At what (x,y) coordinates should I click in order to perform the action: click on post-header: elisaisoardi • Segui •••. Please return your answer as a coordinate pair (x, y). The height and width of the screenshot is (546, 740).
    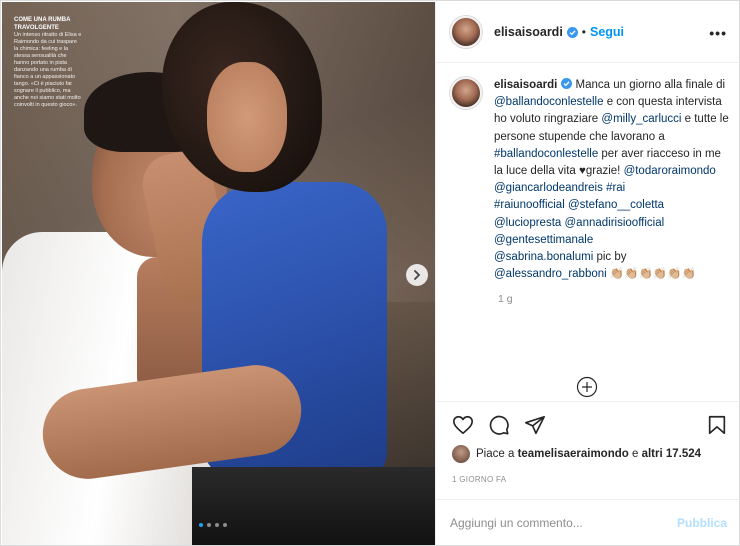
    Looking at the image, I should click on (588, 32).